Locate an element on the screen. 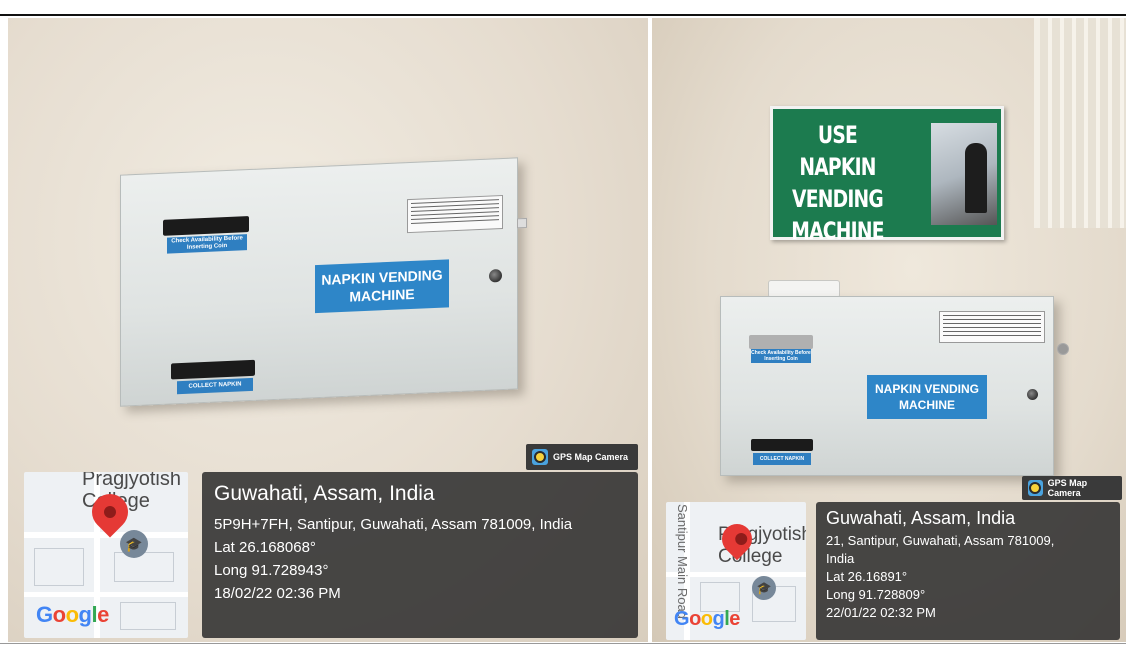  sign-person-figure is located at coordinates (976, 178).